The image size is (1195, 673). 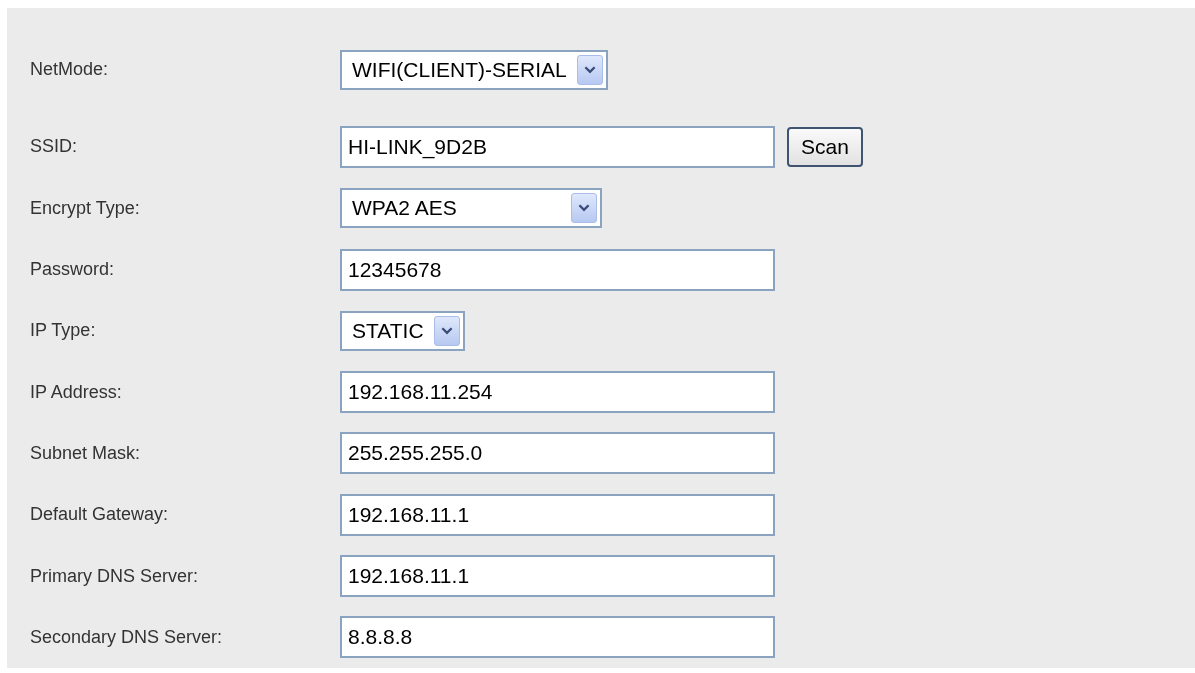 I want to click on input-field: HI-LINK_9D2B, so click(x=557, y=146).